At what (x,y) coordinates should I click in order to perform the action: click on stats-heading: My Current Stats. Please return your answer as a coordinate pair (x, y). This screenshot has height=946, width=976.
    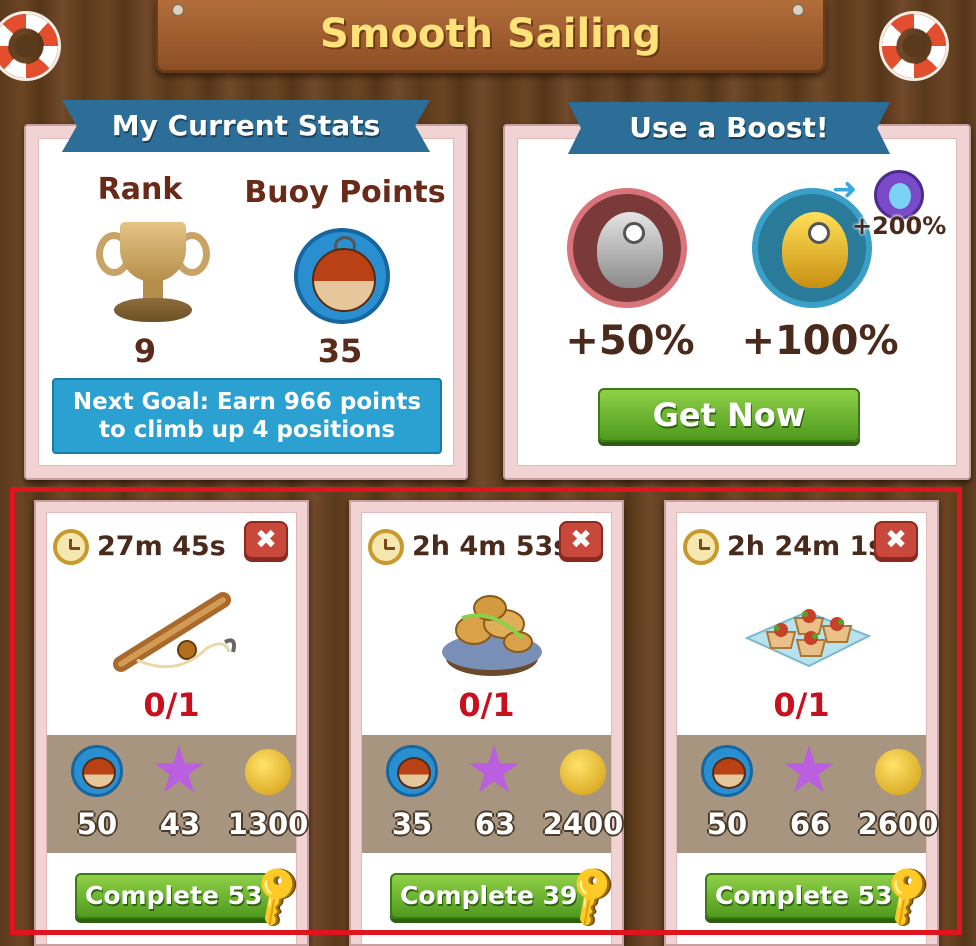
    Looking at the image, I should click on (246, 126).